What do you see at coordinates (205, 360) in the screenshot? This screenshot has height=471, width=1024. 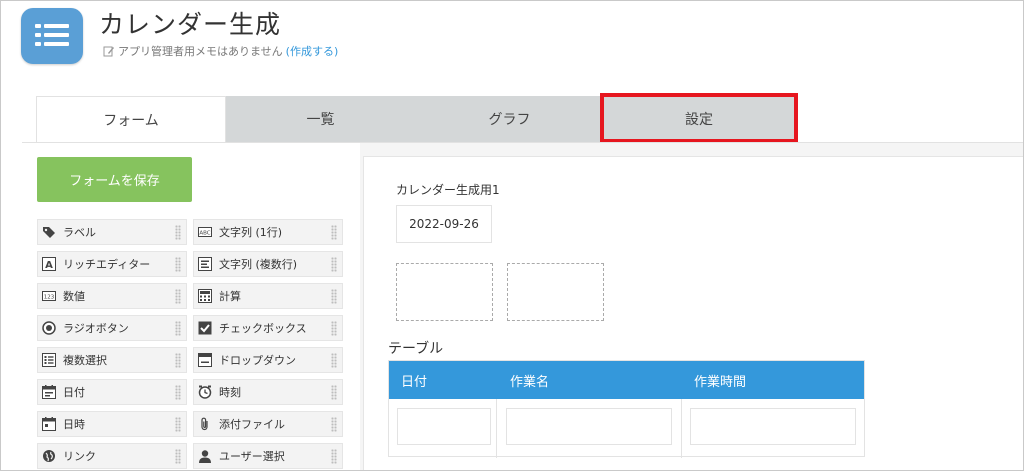 I see `dropdown-icon` at bounding box center [205, 360].